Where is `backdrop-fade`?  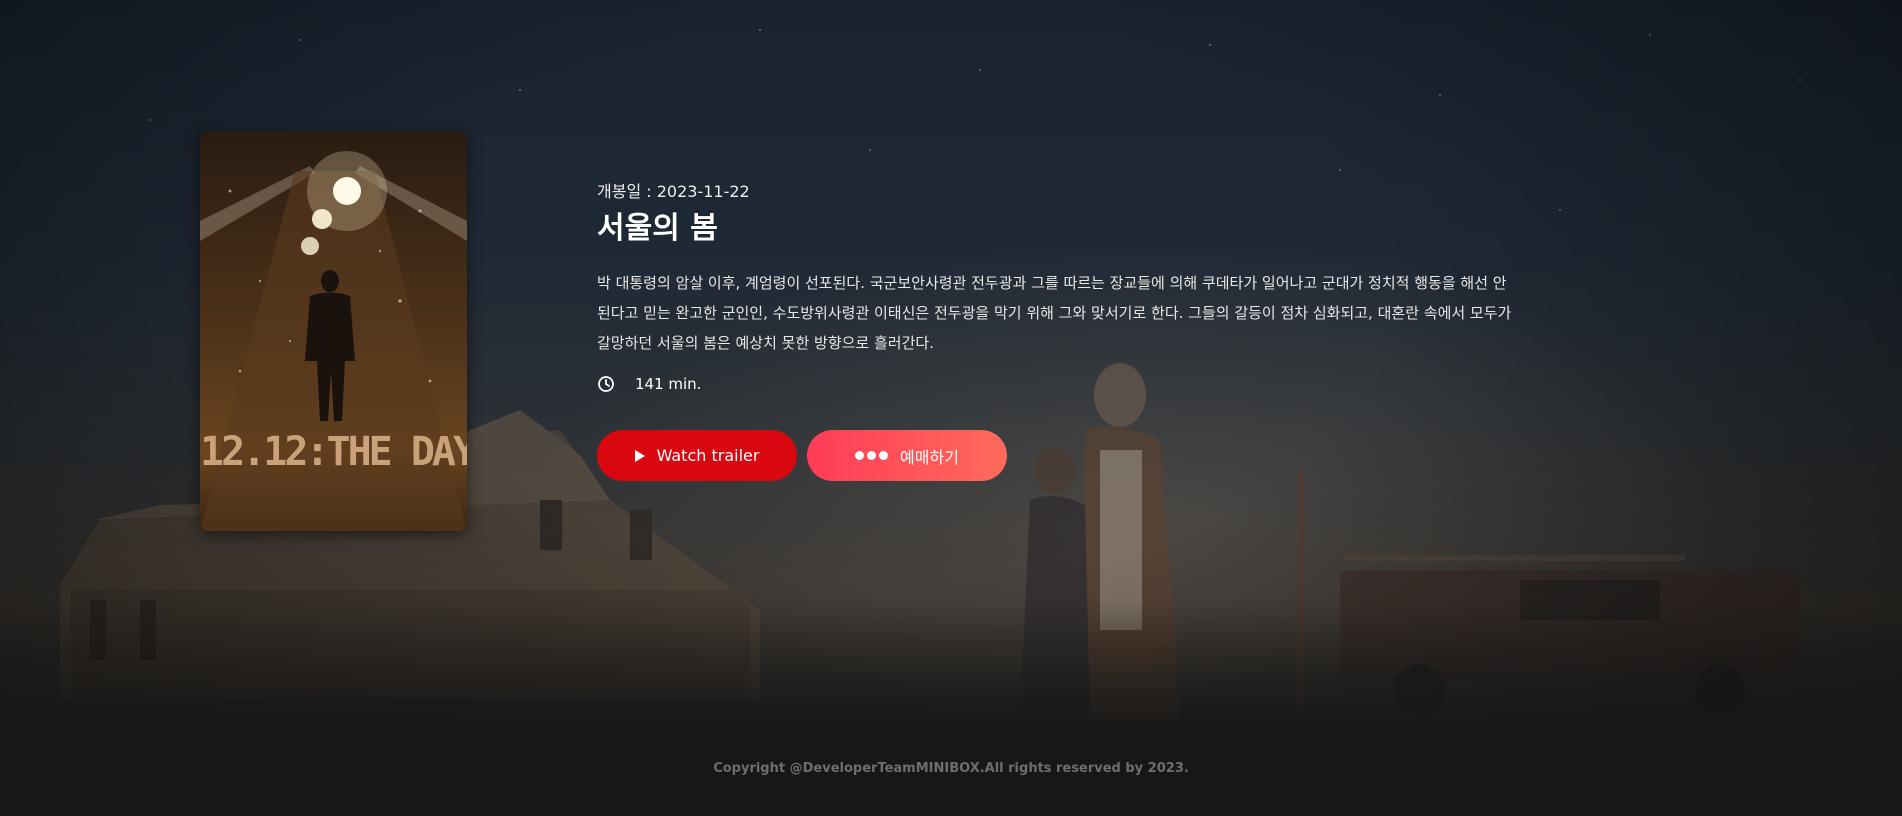 backdrop-fade is located at coordinates (951, 660).